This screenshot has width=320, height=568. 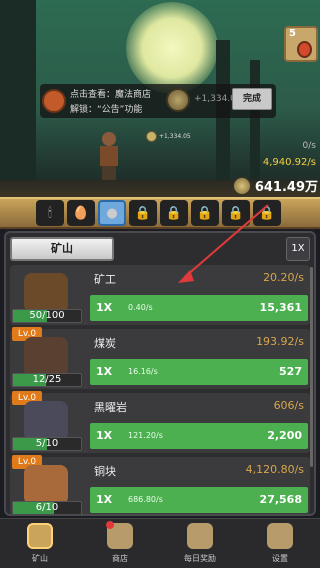 What do you see at coordinates (62, 249) in the screenshot?
I see `mine-tab: 矿山` at bounding box center [62, 249].